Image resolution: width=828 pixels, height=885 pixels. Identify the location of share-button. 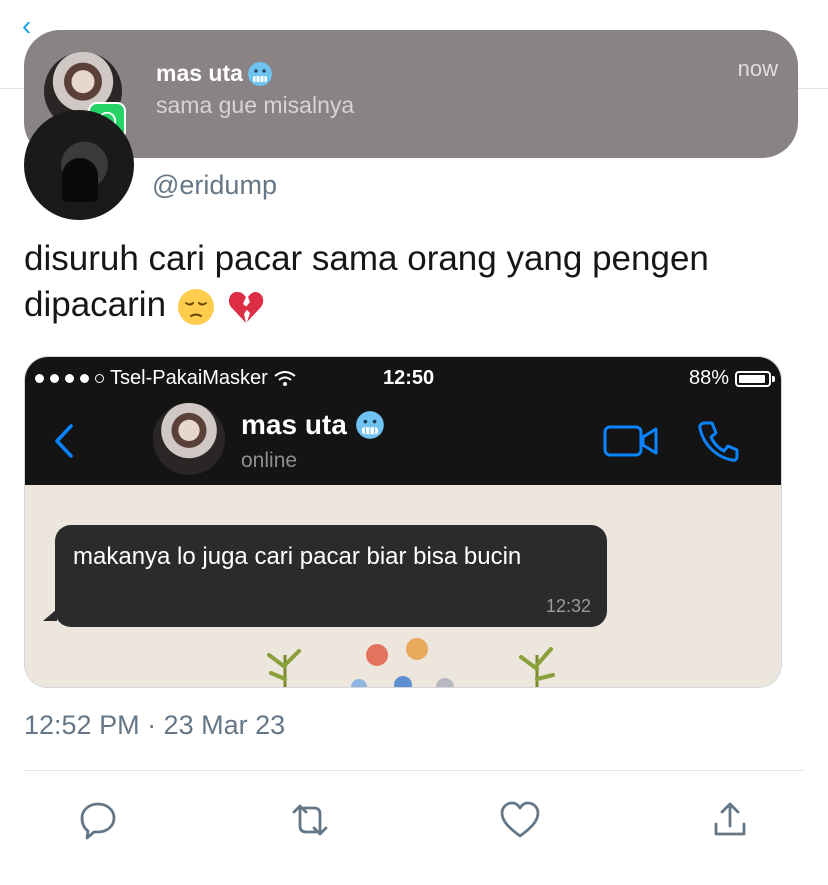
(730, 820).